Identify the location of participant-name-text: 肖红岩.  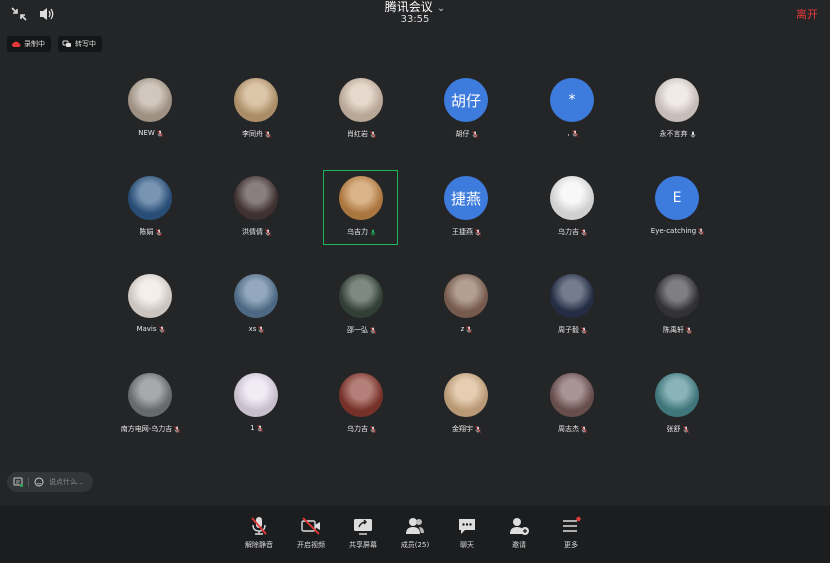
(357, 134).